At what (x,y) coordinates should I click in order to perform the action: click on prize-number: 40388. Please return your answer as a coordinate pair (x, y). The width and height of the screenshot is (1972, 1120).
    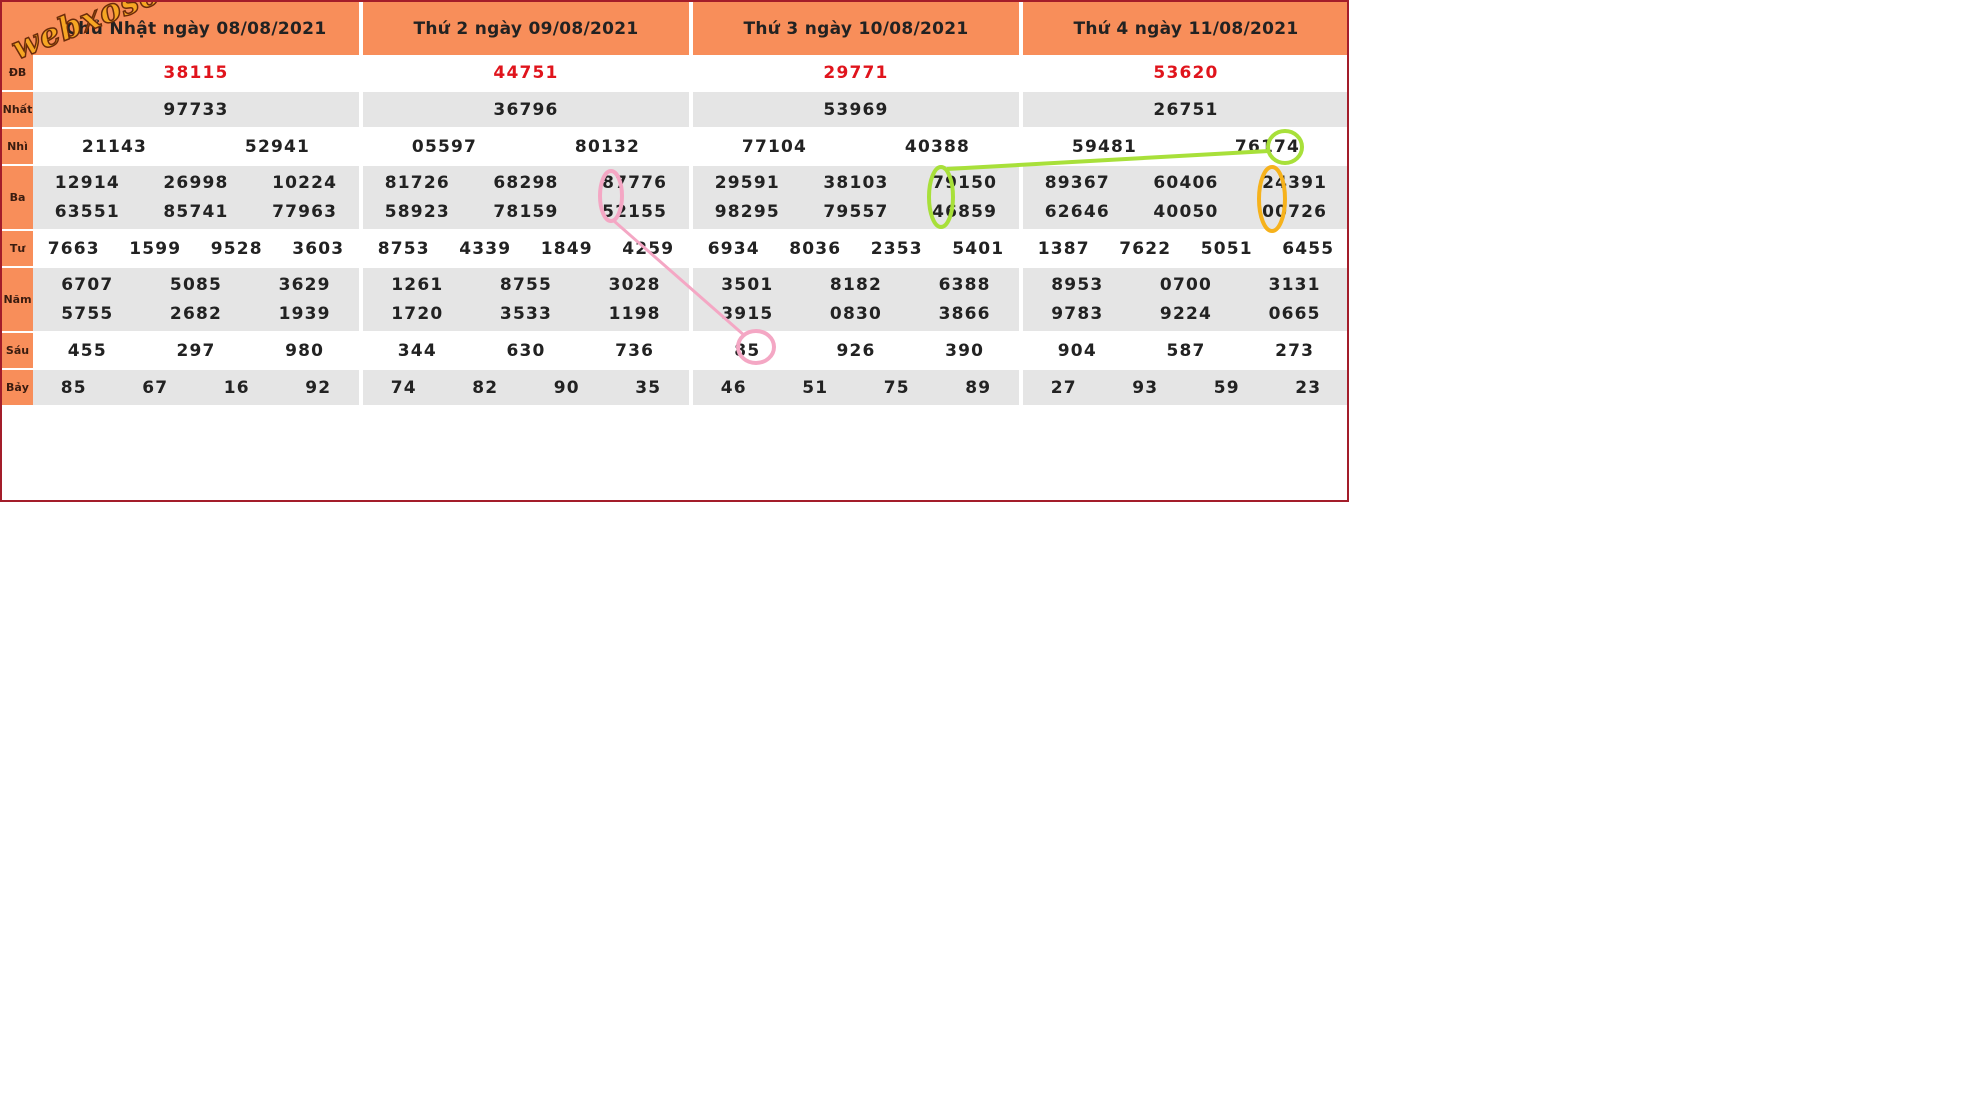
    Looking at the image, I should click on (937, 146).